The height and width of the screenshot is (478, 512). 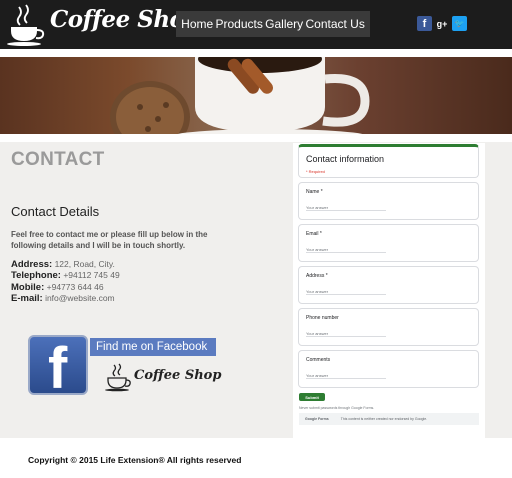 What do you see at coordinates (388, 285) in the screenshot?
I see `form-field-address: Address * Your answer` at bounding box center [388, 285].